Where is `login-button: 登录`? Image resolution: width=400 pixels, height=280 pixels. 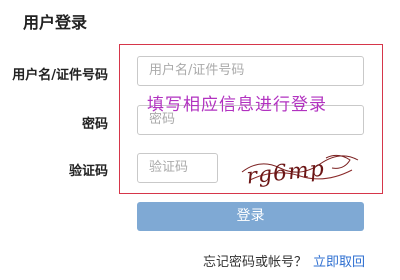 login-button: 登录 is located at coordinates (250, 216).